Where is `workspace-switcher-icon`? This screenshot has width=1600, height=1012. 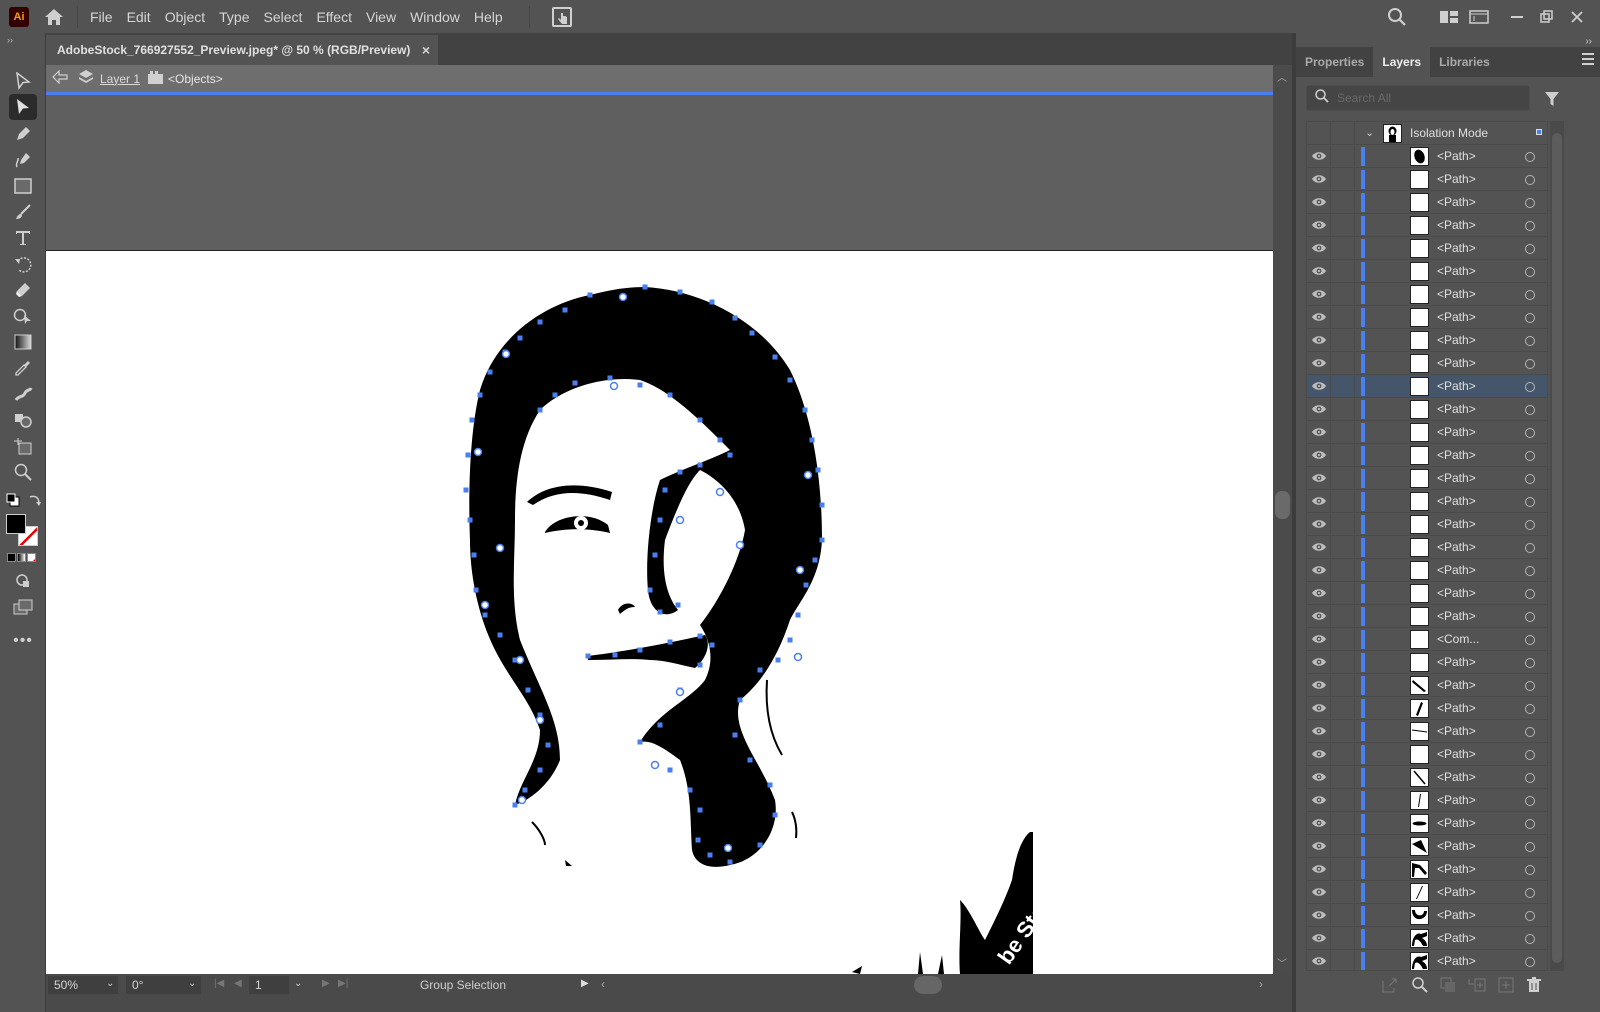 workspace-switcher-icon is located at coordinates (1449, 17).